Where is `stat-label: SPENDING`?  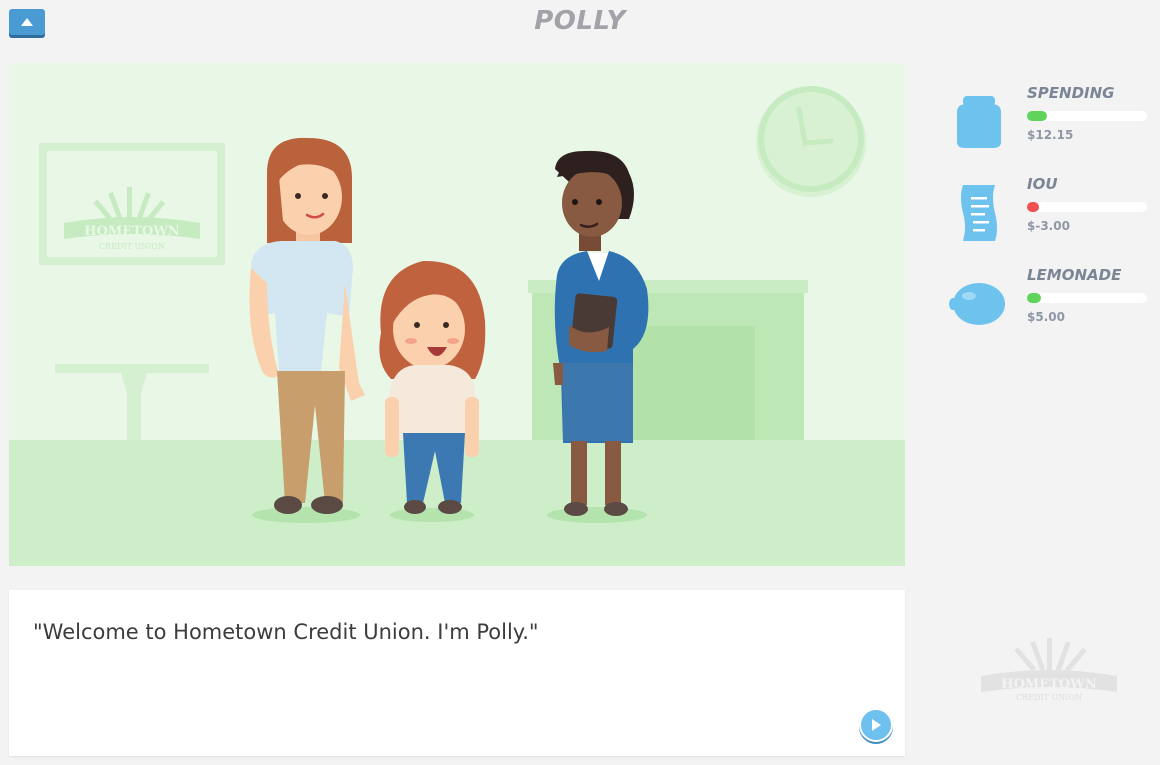
stat-label: SPENDING is located at coordinates (1071, 93).